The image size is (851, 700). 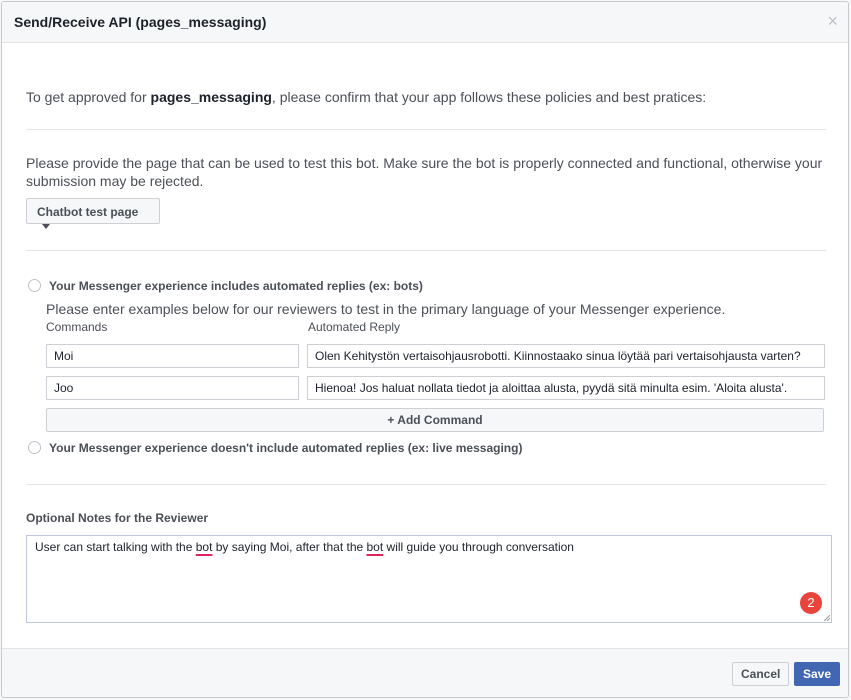 I want to click on command-input: Joo, so click(x=172, y=388).